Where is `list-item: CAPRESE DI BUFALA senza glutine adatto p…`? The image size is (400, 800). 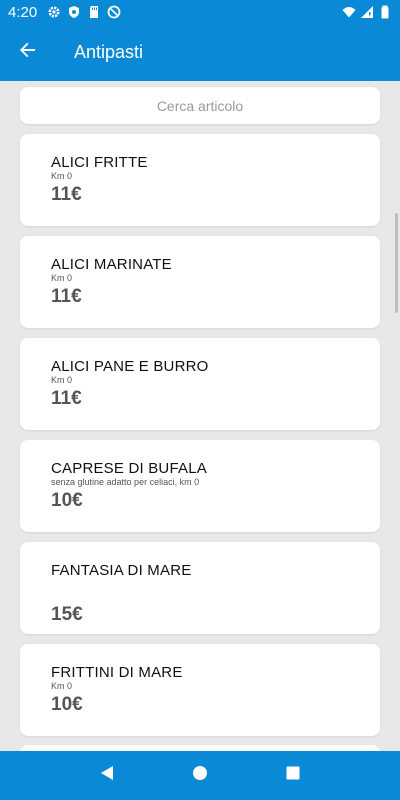 list-item: CAPRESE DI BUFALA senza glutine adatto p… is located at coordinates (200, 486).